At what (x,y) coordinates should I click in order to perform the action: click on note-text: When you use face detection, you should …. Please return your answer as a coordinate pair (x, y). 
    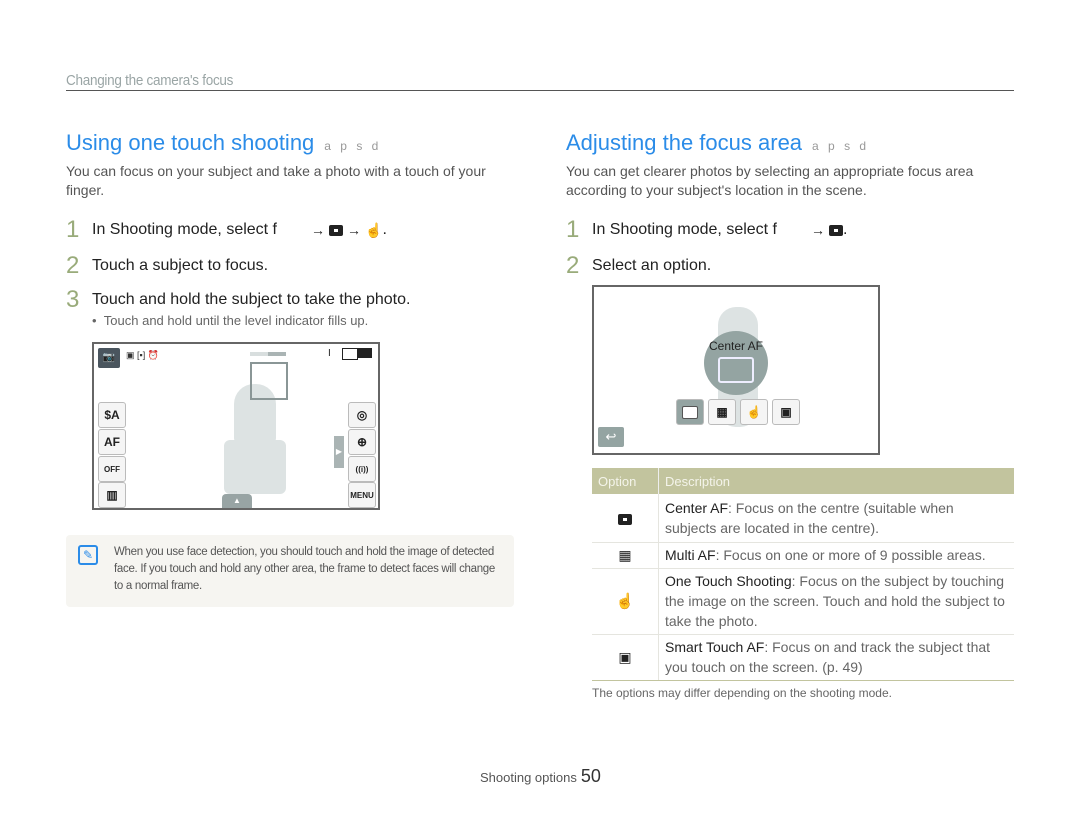
    Looking at the image, I should click on (305, 569).